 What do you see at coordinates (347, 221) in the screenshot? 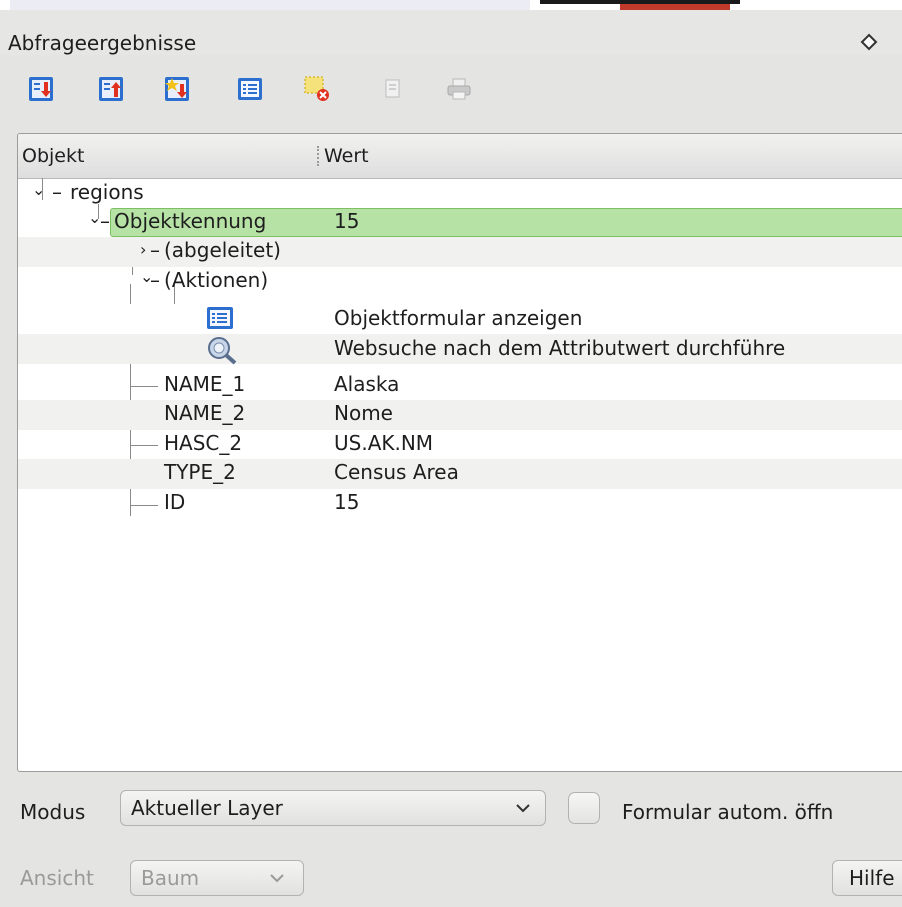
I see `feature-value: 15` at bounding box center [347, 221].